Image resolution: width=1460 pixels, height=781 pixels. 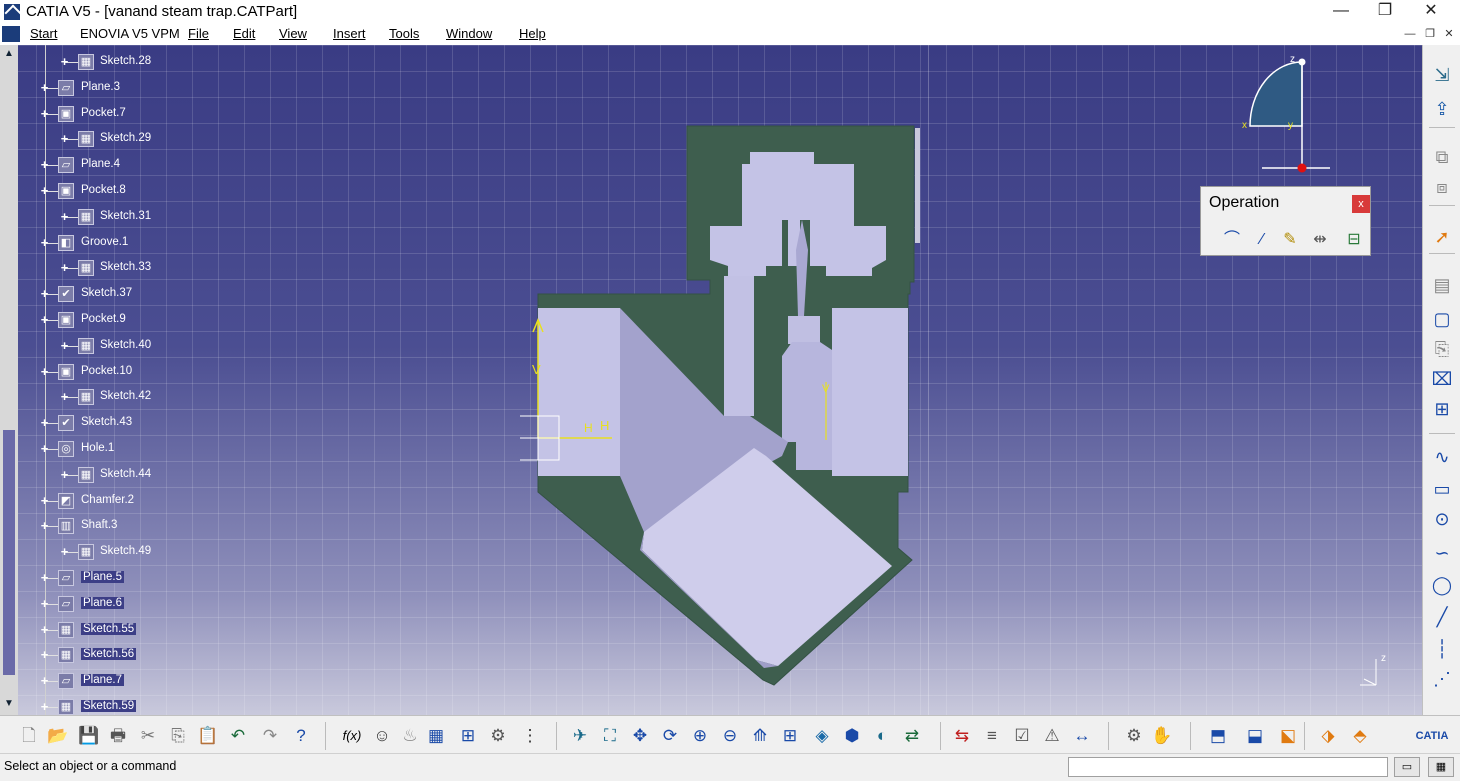 I want to click on whats-this-icon: ?, so click(x=301, y=736).